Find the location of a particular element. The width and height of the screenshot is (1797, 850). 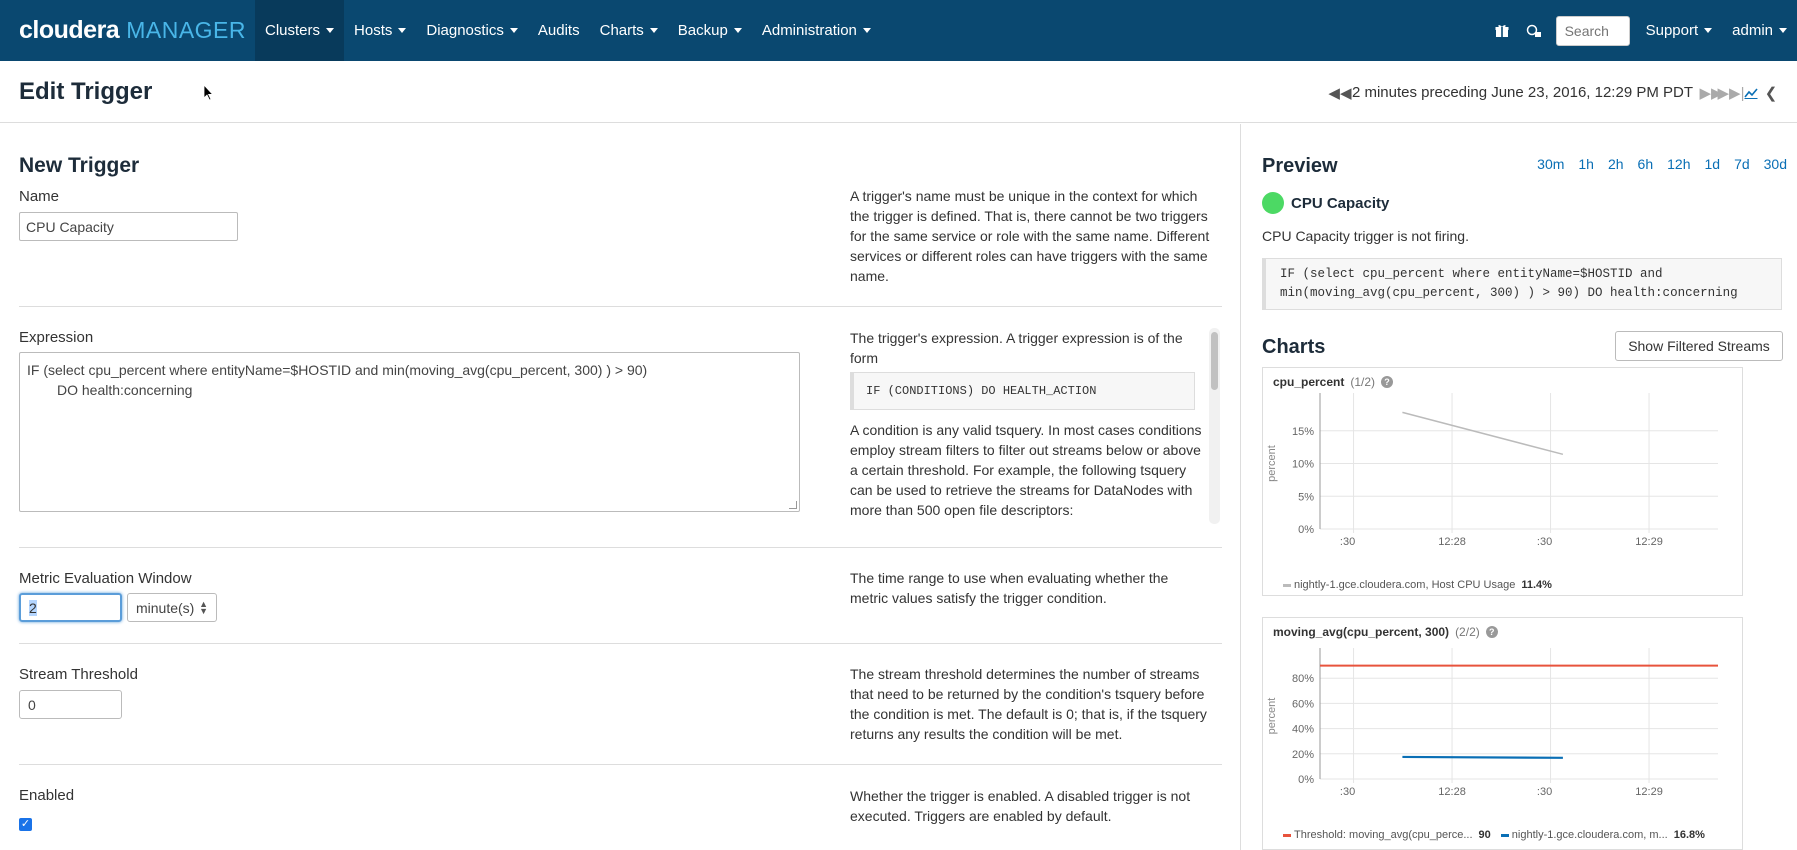

preview-title: Preview is located at coordinates (1300, 166).